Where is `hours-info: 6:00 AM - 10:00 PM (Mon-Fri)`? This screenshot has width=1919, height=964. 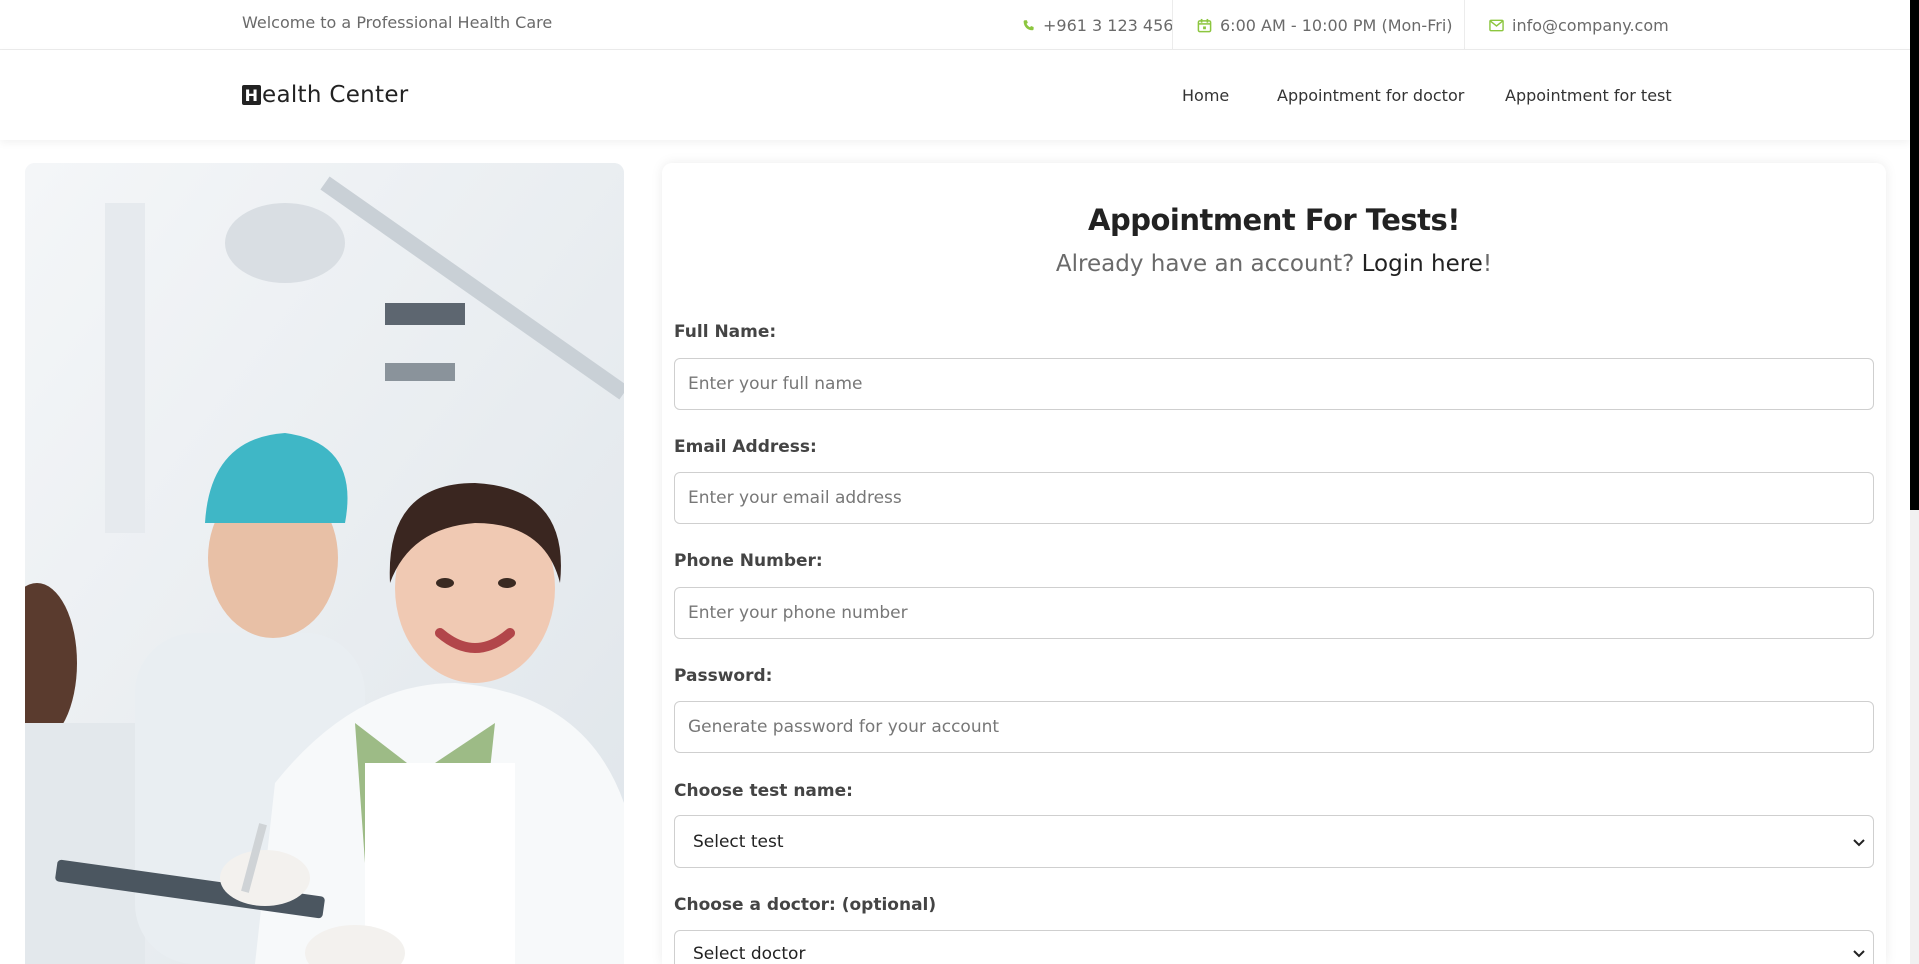 hours-info: 6:00 AM - 10:00 PM (Mon-Fri) is located at coordinates (1325, 25).